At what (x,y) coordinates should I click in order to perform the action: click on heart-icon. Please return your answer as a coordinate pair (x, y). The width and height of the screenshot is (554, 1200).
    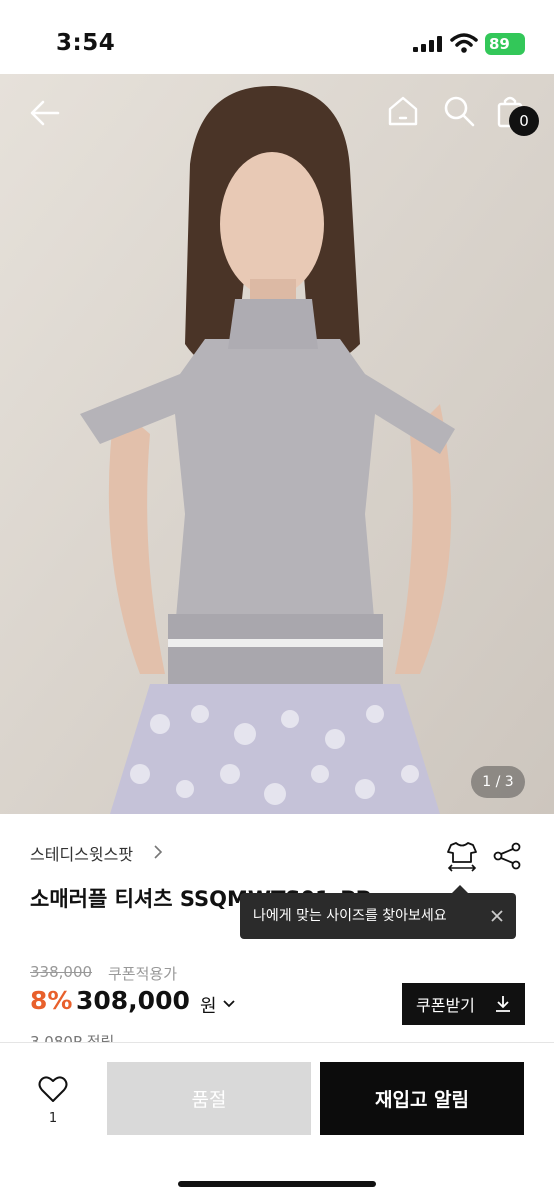
    Looking at the image, I should click on (53, 1089).